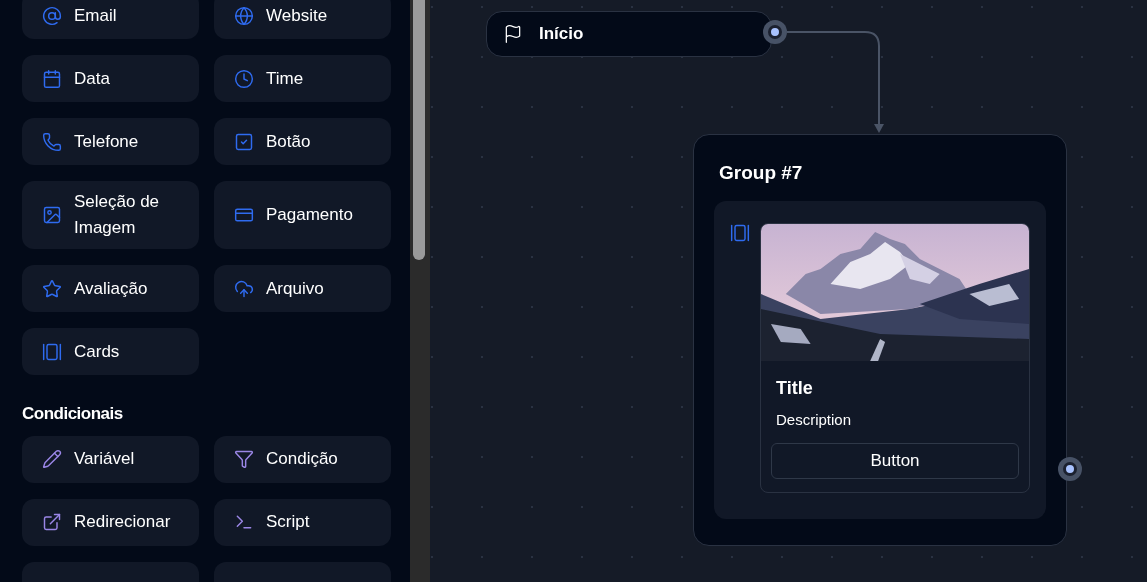 This screenshot has width=1147, height=582. Describe the element at coordinates (73, 414) in the screenshot. I see `section-heading: Condicionais` at that location.